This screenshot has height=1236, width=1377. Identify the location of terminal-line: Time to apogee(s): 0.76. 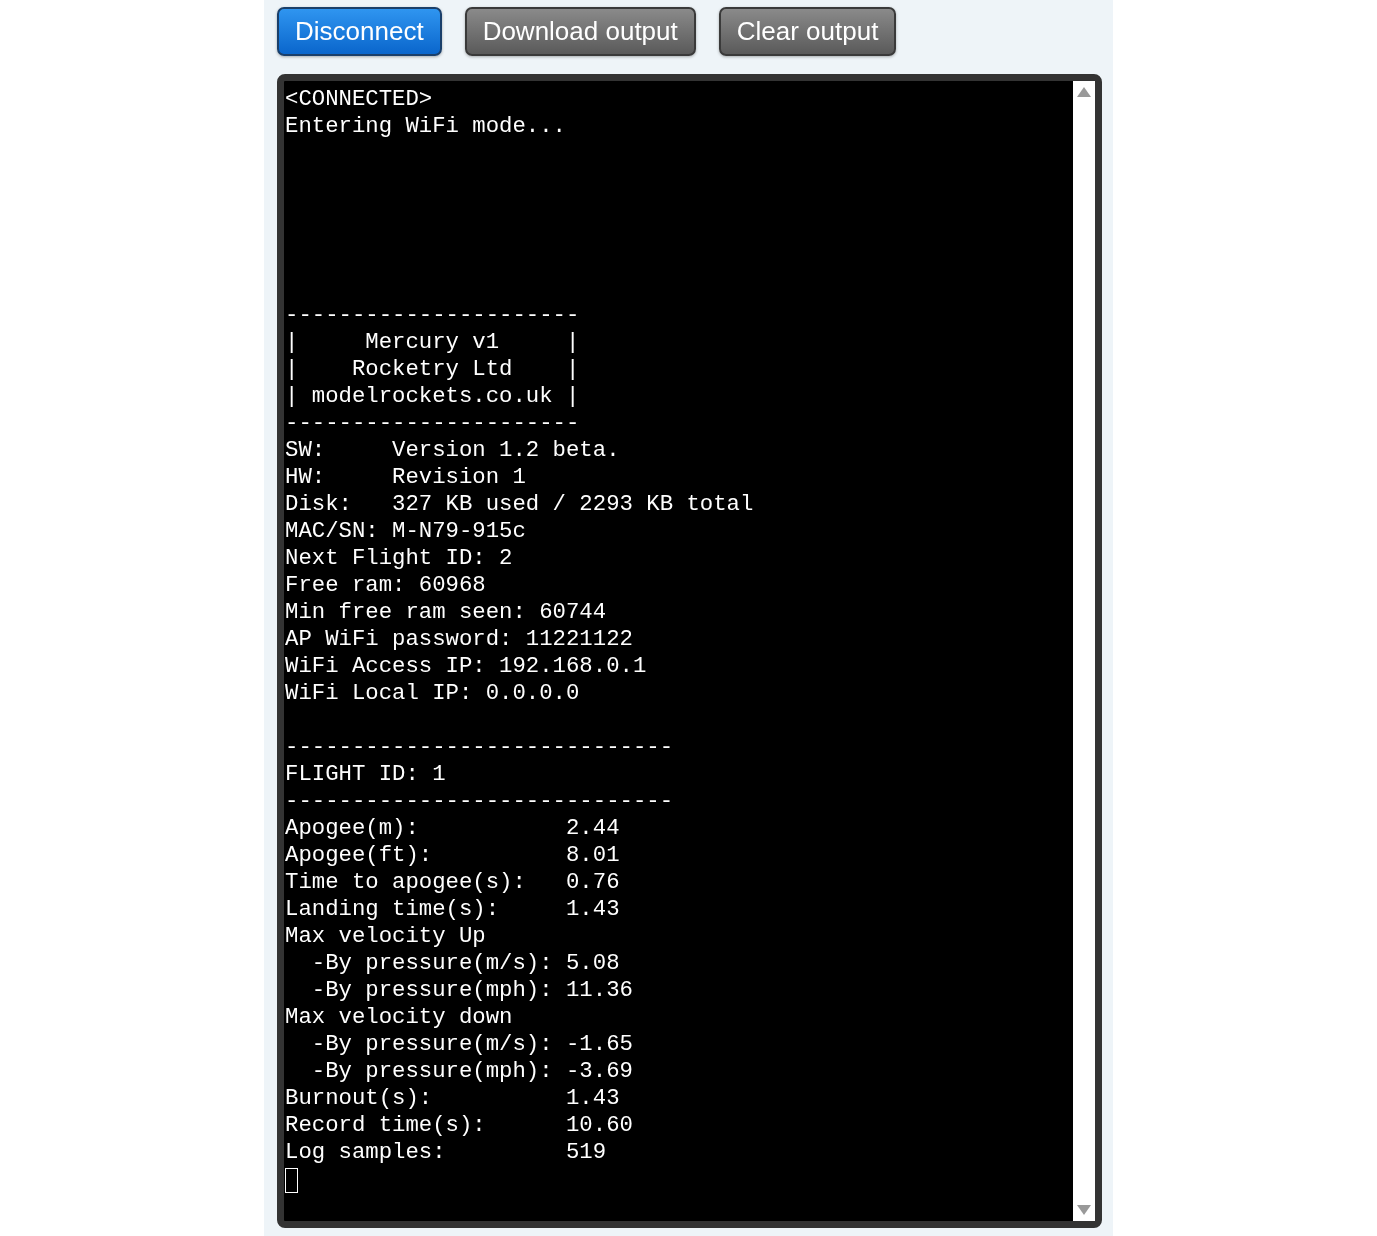
(452, 882).